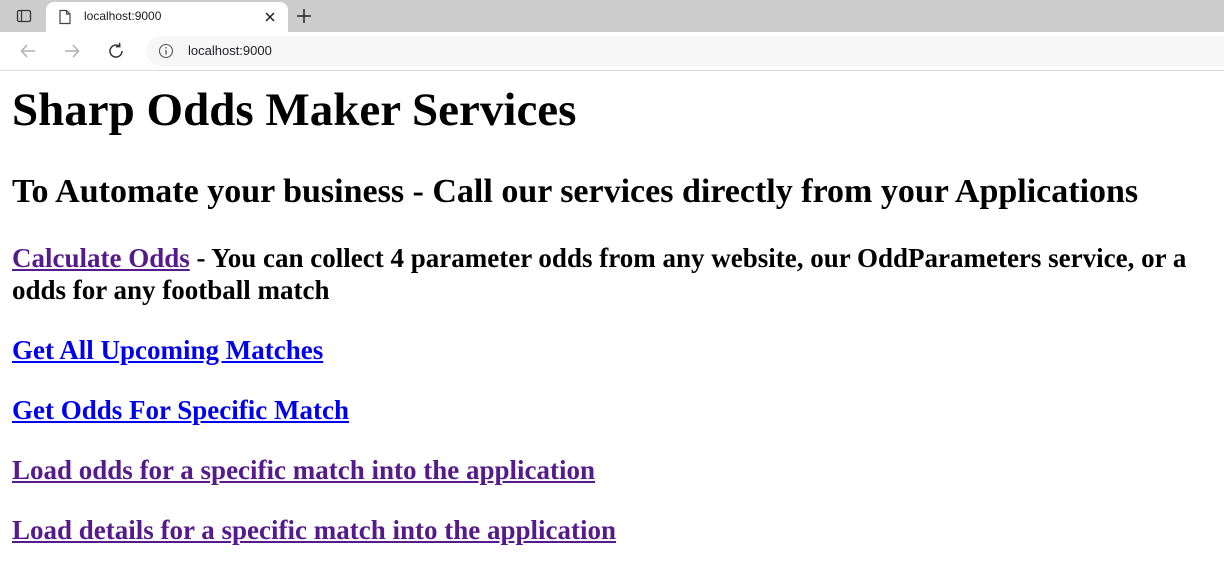 This screenshot has width=1224, height=563. Describe the element at coordinates (230, 50) in the screenshot. I see `url-text: localhost:9000` at that location.